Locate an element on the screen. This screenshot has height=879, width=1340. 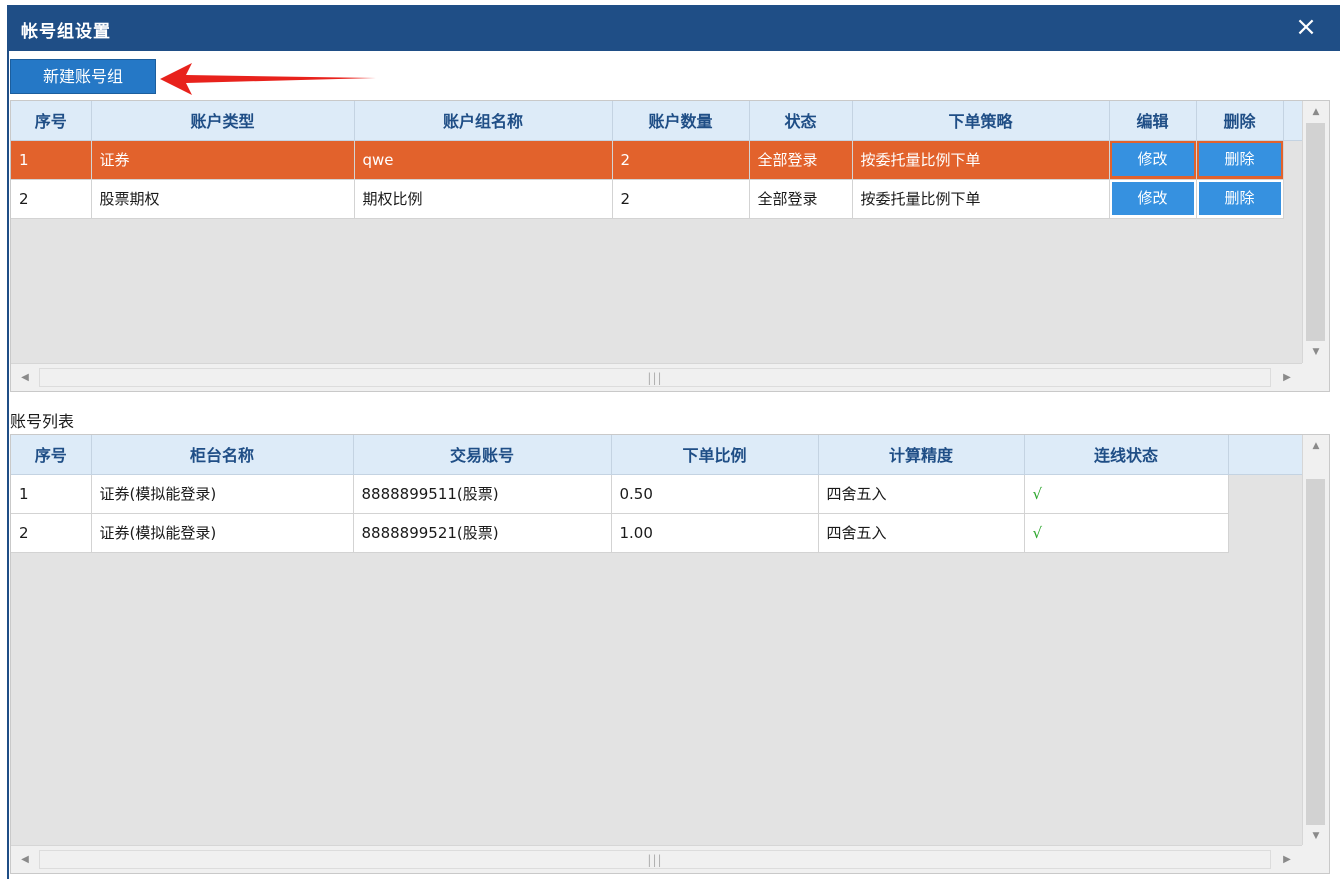
table-row: 2 证券(模拟能登录) 8888899521(股票) 1.00 四舍五入 √ is located at coordinates (657, 533).